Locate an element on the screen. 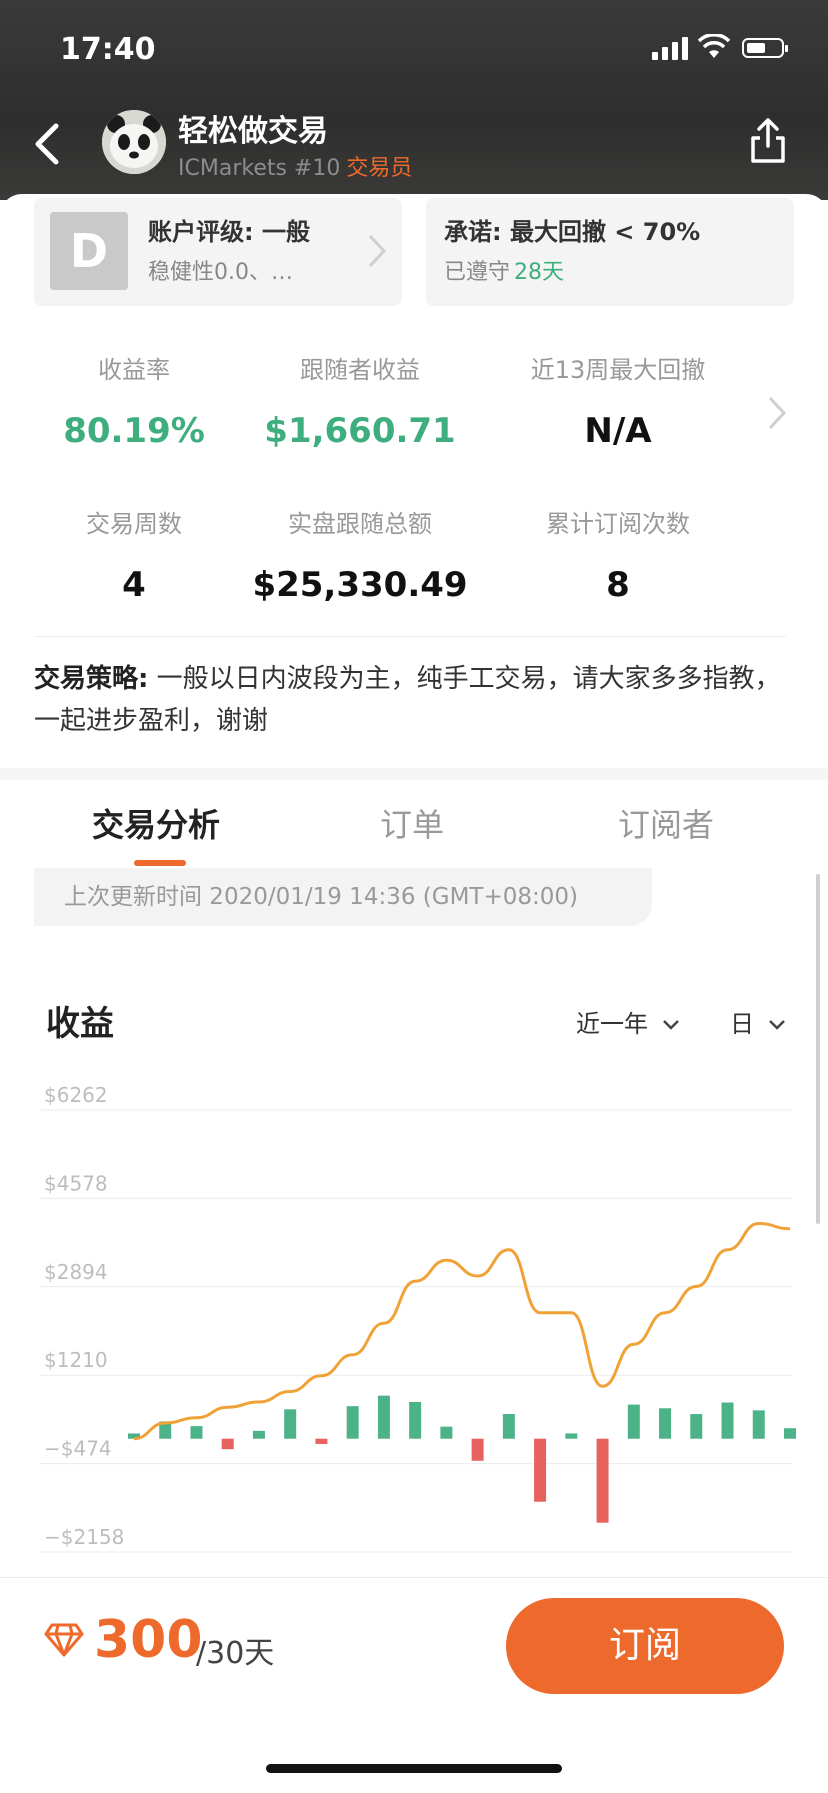 The height and width of the screenshot is (1793, 828). tab-orders: 订单 is located at coordinates (412, 823).